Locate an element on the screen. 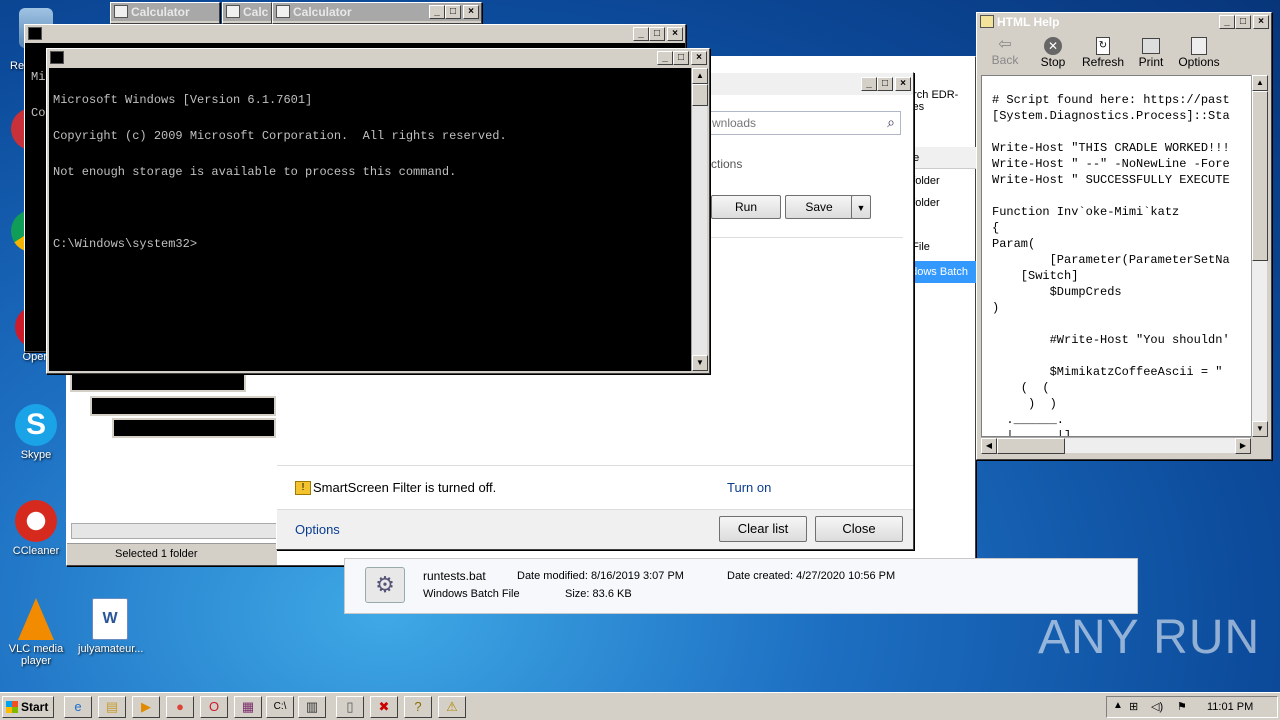  cmd-icon: C:\ is located at coordinates (280, 707).